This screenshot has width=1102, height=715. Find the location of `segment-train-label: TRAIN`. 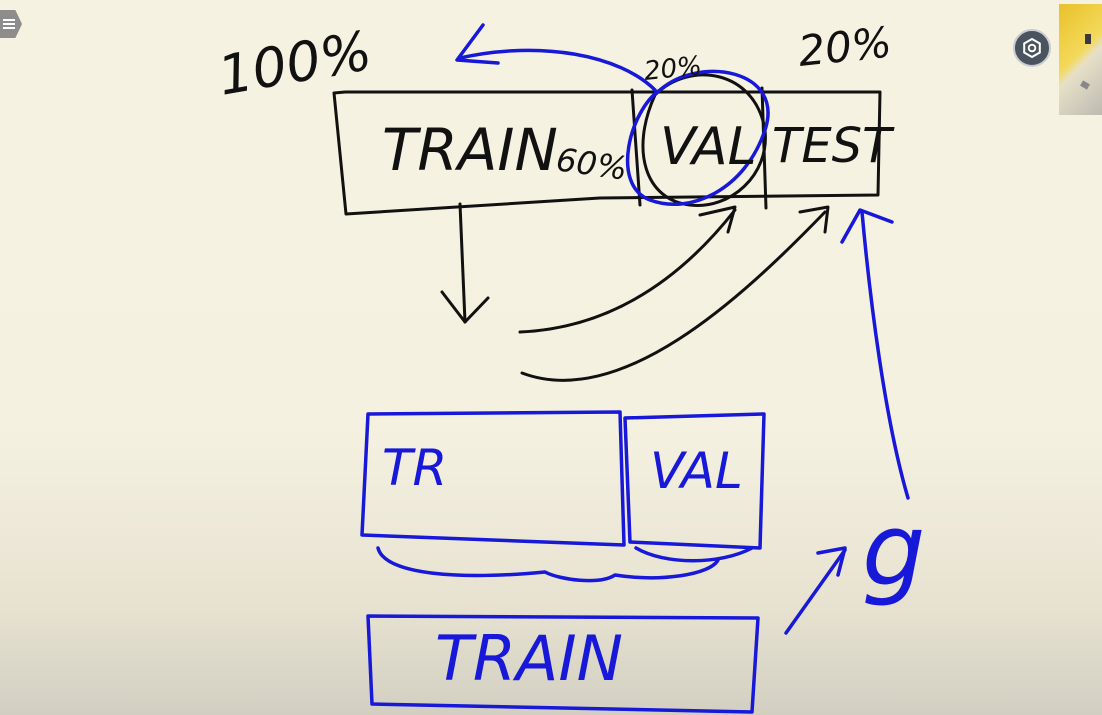

segment-train-label: TRAIN is located at coordinates (470, 150).